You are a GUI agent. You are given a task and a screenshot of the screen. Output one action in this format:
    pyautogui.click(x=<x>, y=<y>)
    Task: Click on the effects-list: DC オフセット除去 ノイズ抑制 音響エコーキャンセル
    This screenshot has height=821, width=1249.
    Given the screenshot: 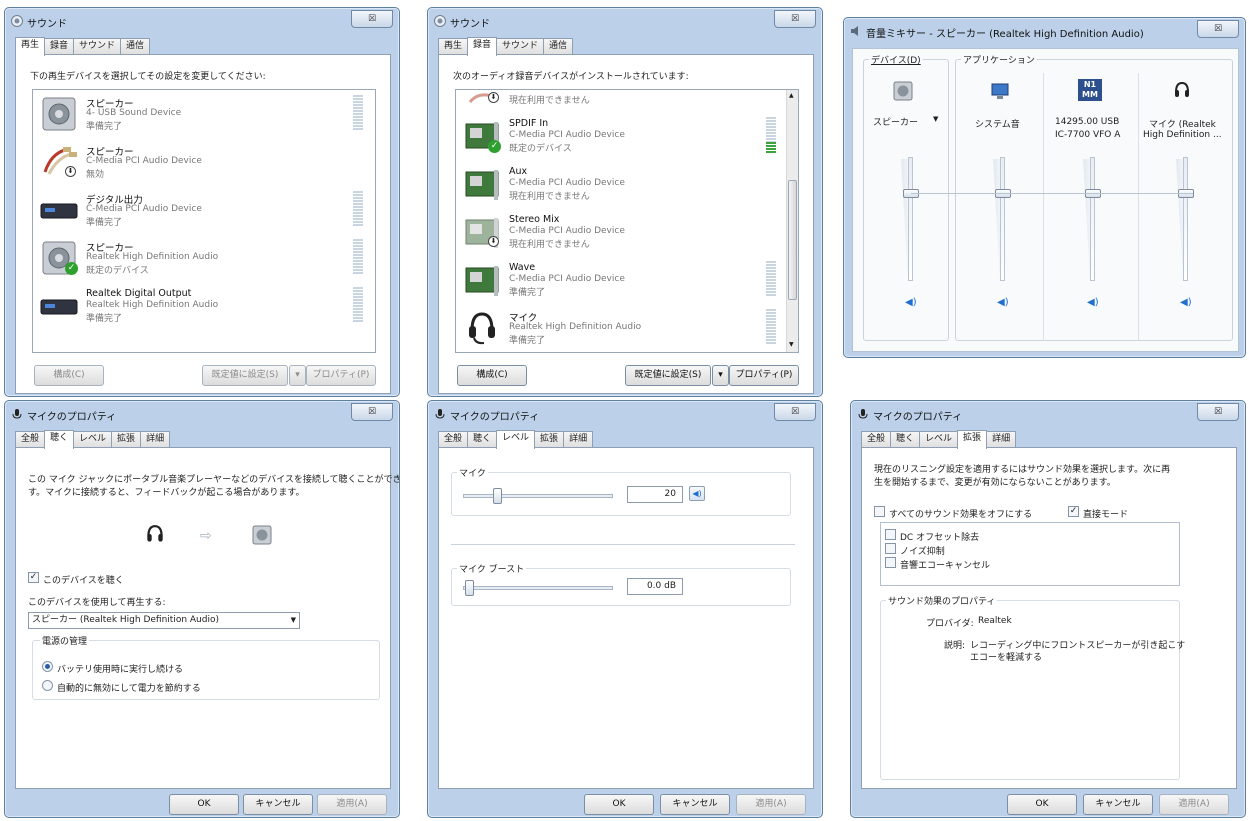 What is the action you would take?
    pyautogui.click(x=1030, y=554)
    